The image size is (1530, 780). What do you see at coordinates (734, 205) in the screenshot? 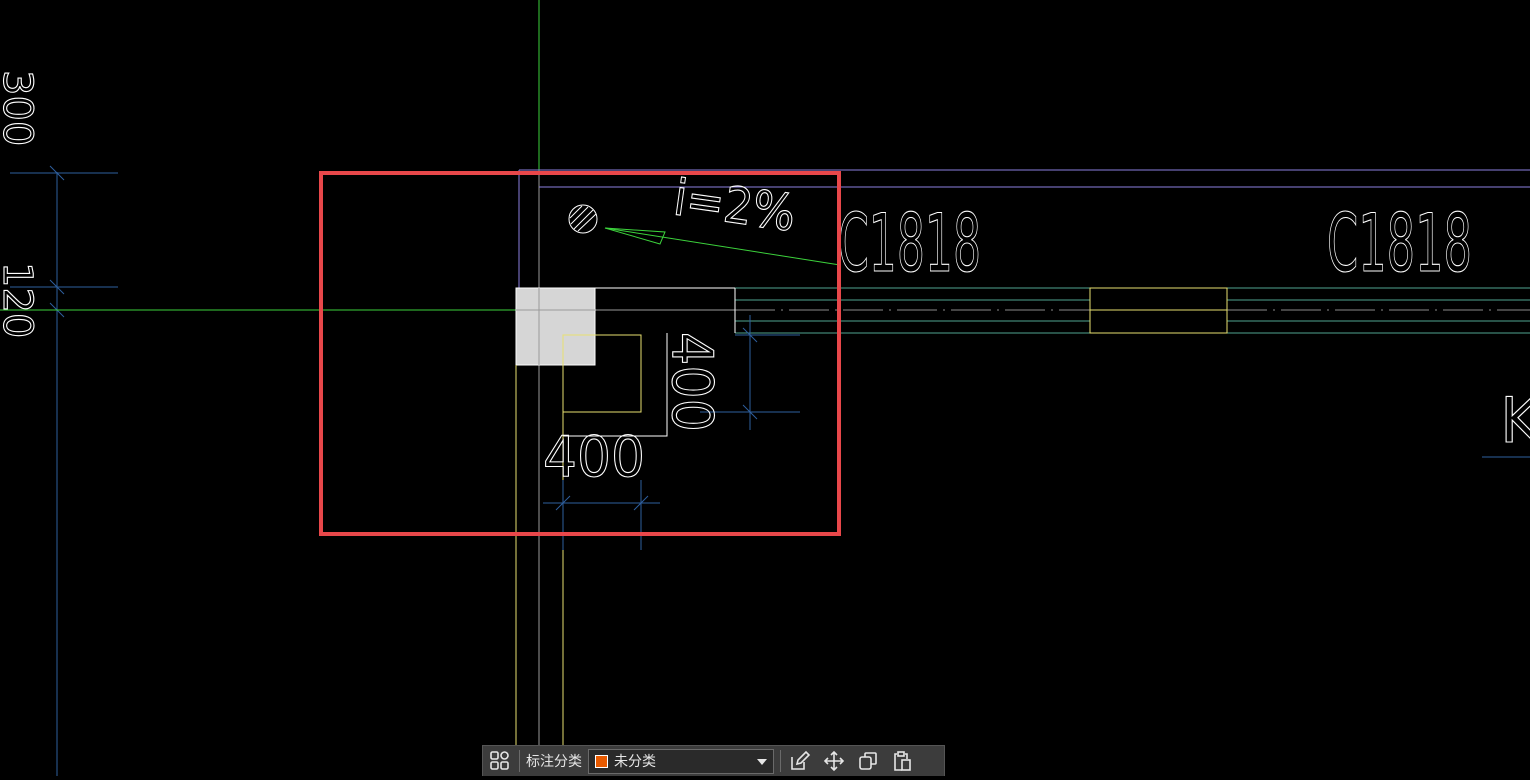
I see `slope-text: i=2%` at bounding box center [734, 205].